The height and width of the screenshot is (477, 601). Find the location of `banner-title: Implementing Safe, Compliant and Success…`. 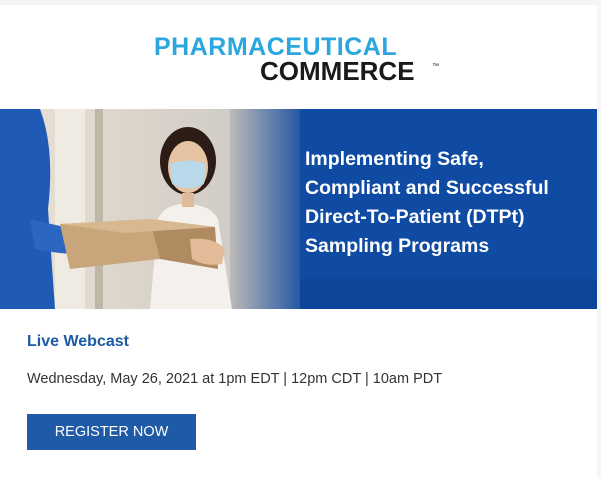

banner-title: Implementing Safe, Compliant and Success… is located at coordinates (447, 203).